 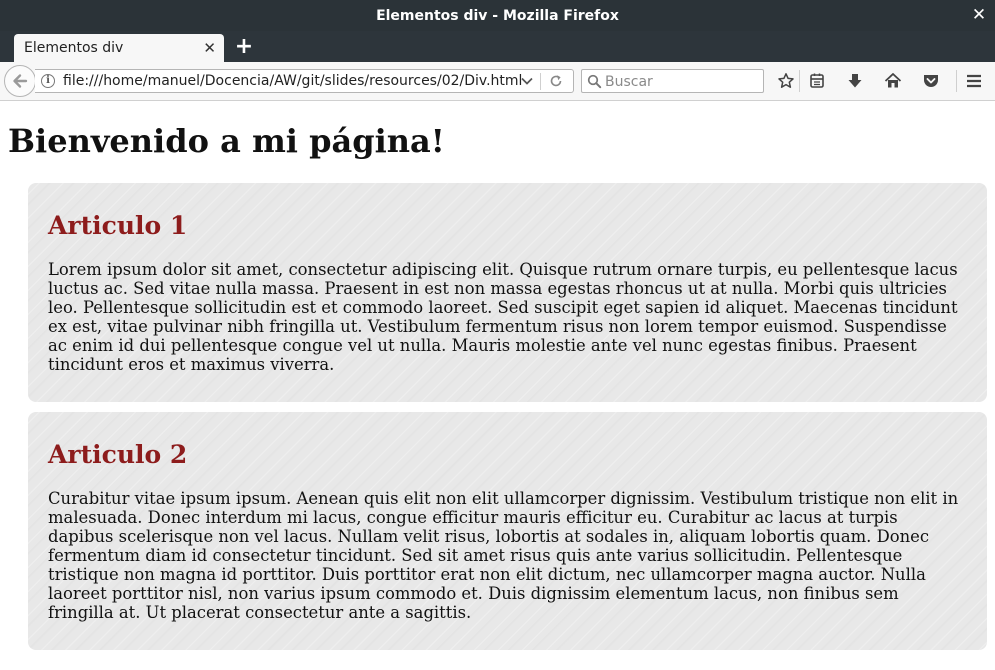 I want to click on window-title: Elementos div - Mozilla Firefox, so click(x=497, y=15).